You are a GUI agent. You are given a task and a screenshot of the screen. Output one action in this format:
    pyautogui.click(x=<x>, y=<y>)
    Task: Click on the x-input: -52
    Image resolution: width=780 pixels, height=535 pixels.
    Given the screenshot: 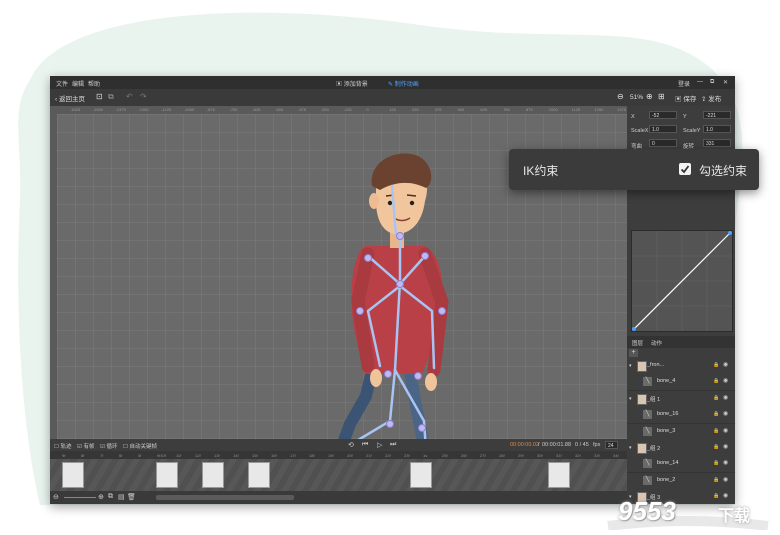 What is the action you would take?
    pyautogui.click(x=663, y=115)
    